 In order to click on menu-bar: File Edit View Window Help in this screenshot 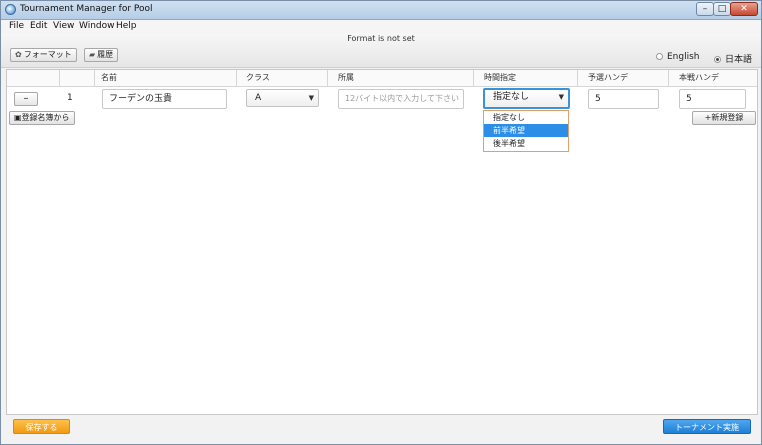, I will do `click(381, 26)`.